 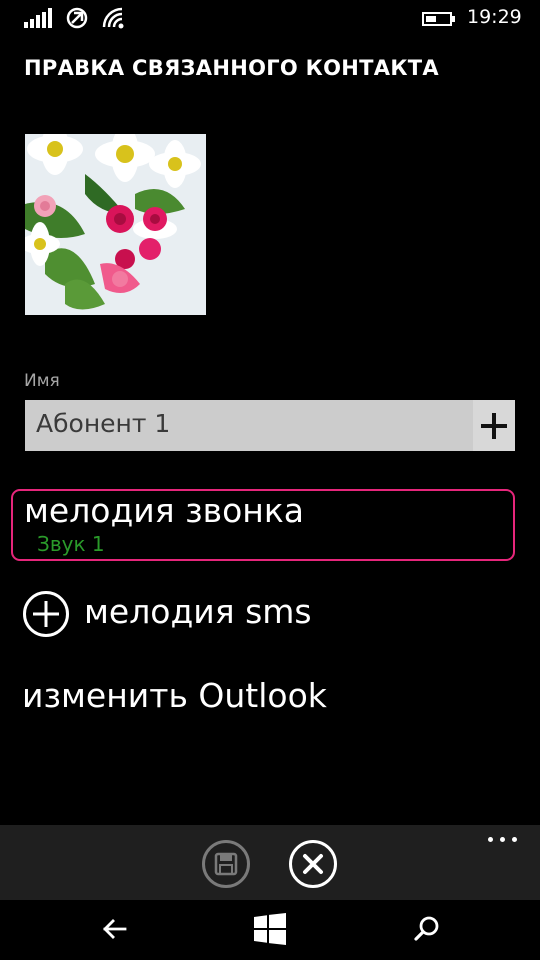 What do you see at coordinates (103, 423) in the screenshot?
I see `name-input-value: Абонент 1` at bounding box center [103, 423].